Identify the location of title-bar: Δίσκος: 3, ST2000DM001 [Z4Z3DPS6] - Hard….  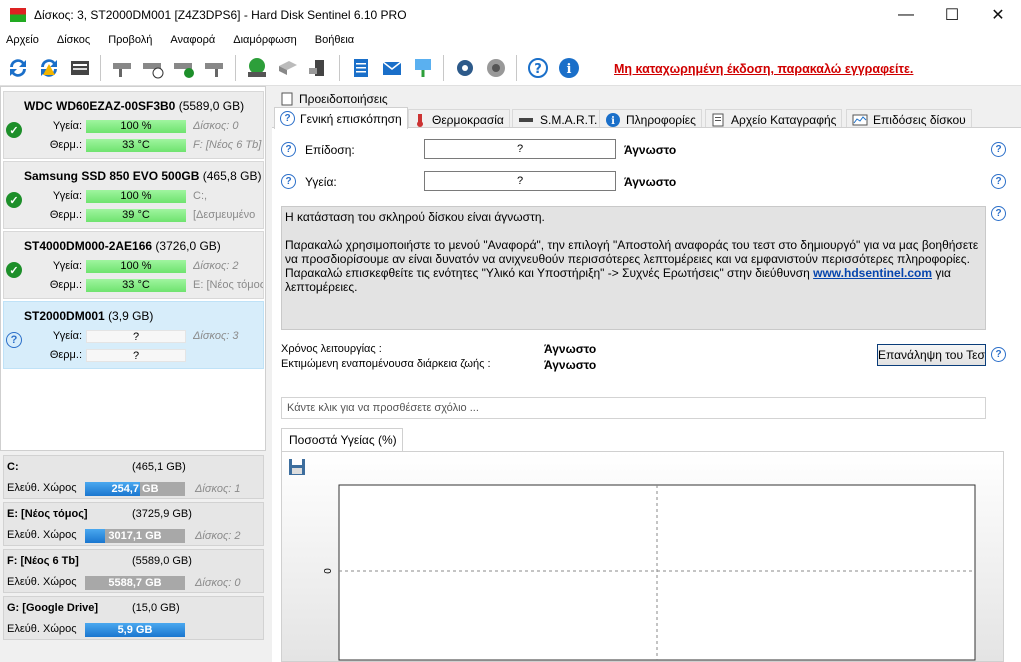
(510, 15).